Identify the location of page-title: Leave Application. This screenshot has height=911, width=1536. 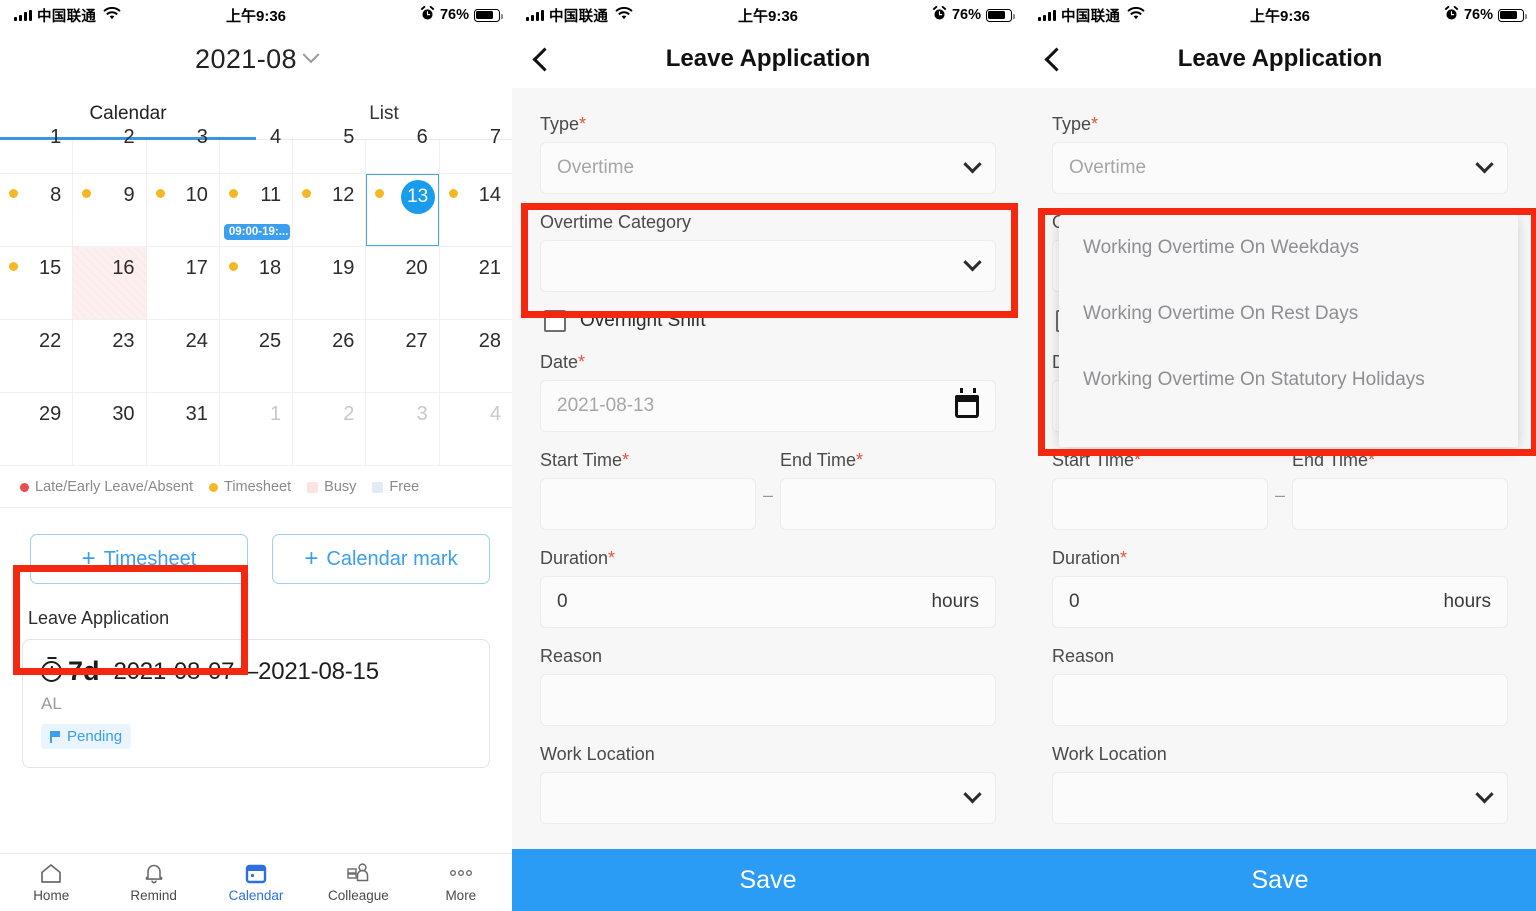
(1280, 58).